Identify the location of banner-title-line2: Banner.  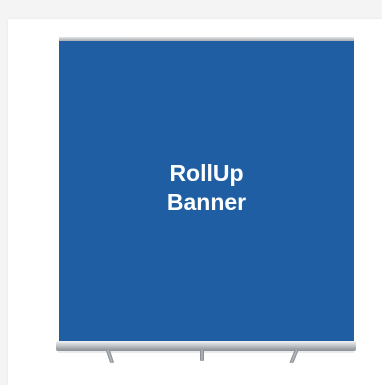
(206, 201).